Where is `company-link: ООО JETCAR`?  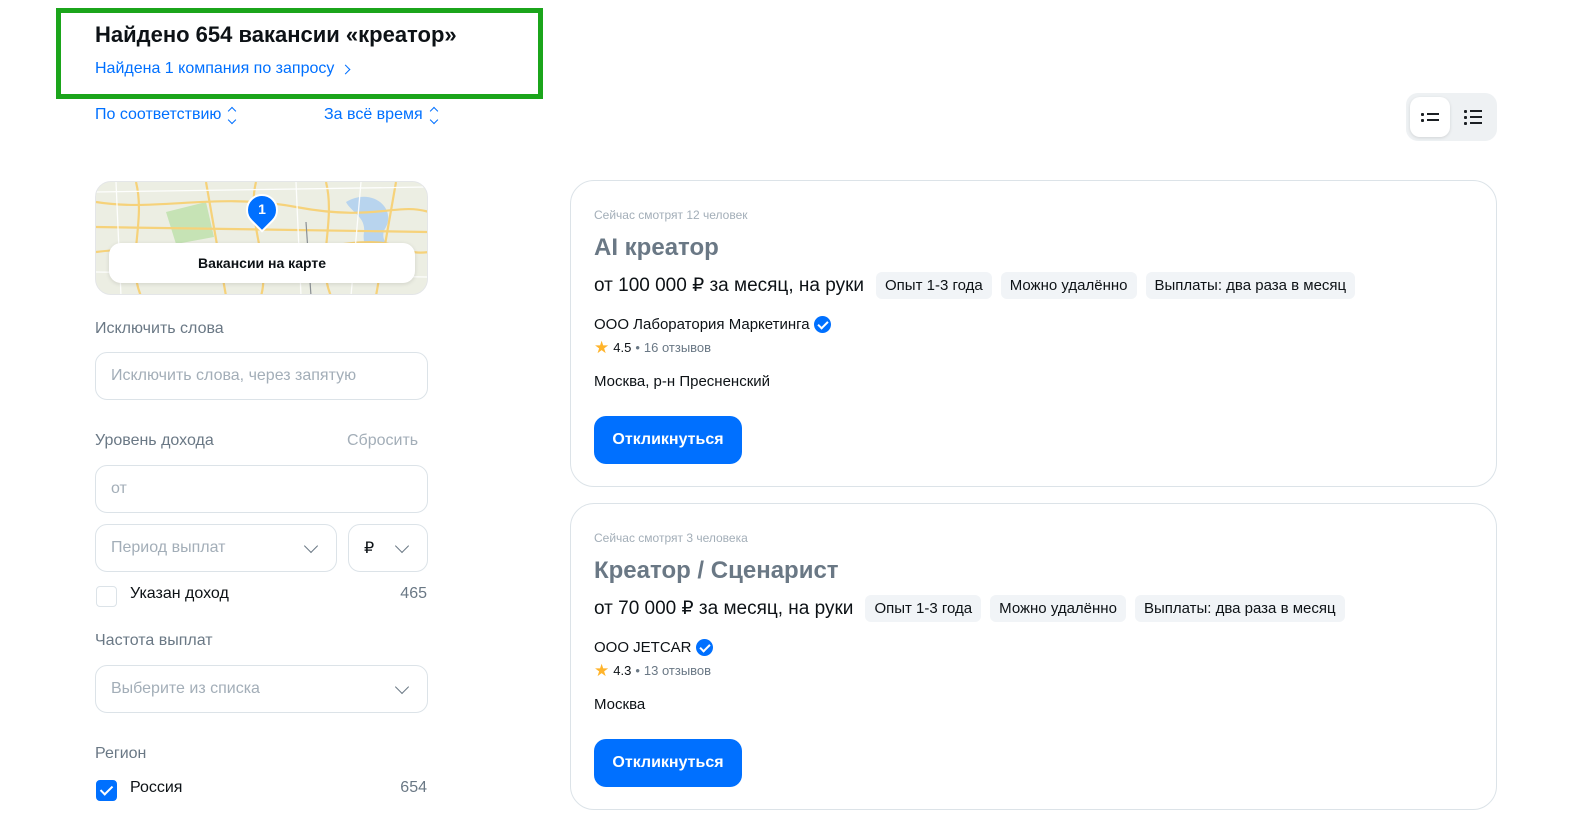
company-link: ООО JETCAR is located at coordinates (653, 647).